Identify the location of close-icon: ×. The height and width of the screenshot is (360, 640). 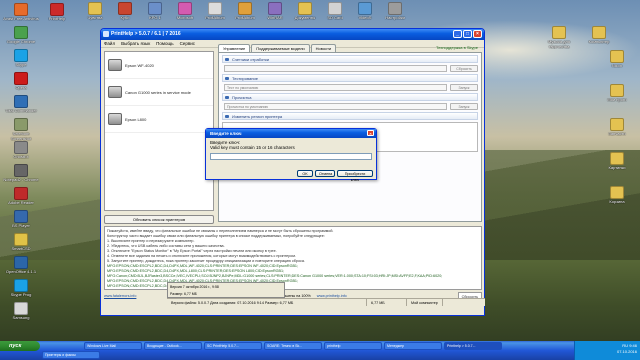
(477, 34).